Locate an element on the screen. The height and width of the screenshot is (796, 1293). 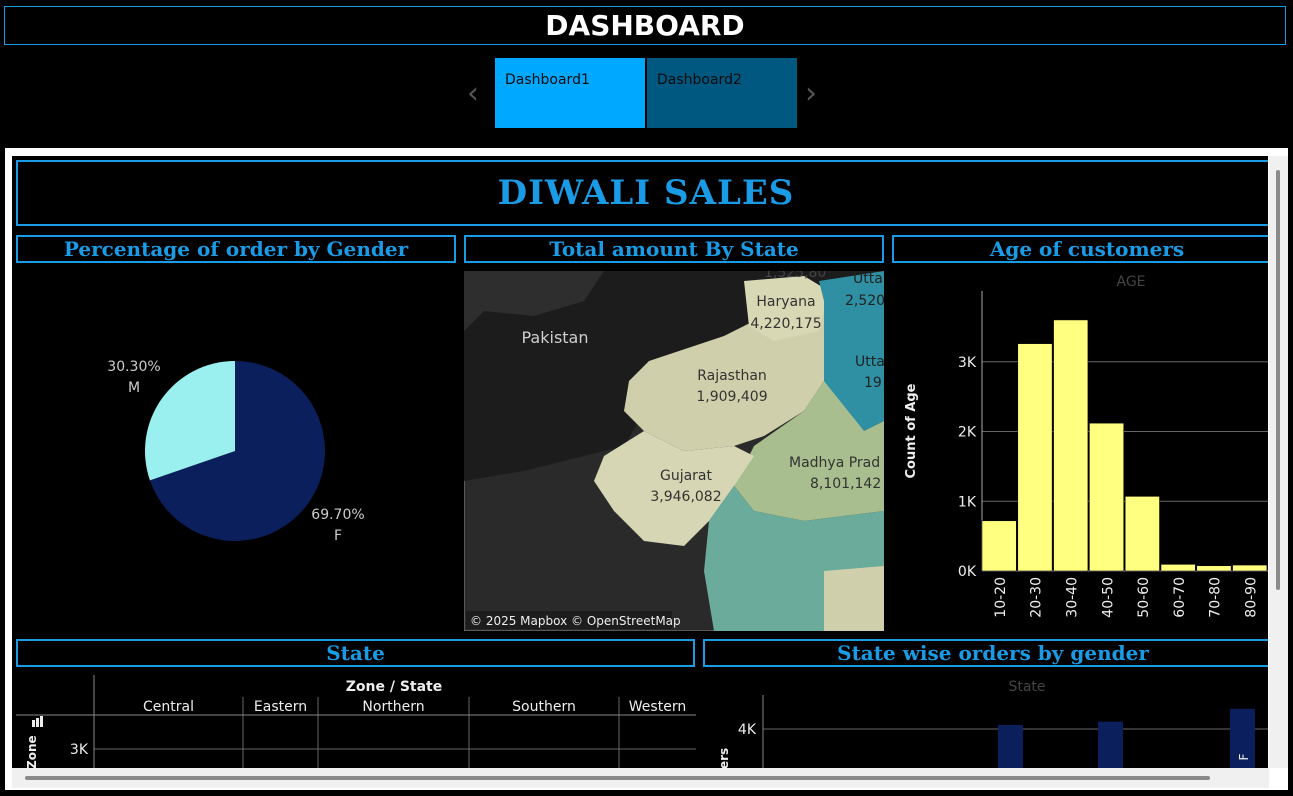
zone-ytick-3k: 3K is located at coordinates (79, 750).